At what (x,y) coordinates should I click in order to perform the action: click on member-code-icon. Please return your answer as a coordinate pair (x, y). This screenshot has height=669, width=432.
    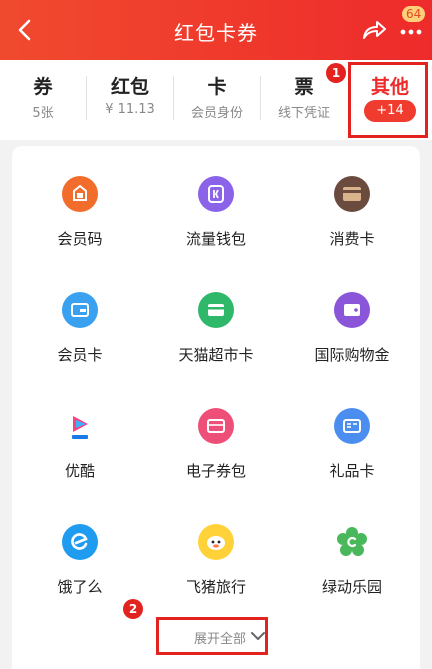
    Looking at the image, I should click on (80, 194).